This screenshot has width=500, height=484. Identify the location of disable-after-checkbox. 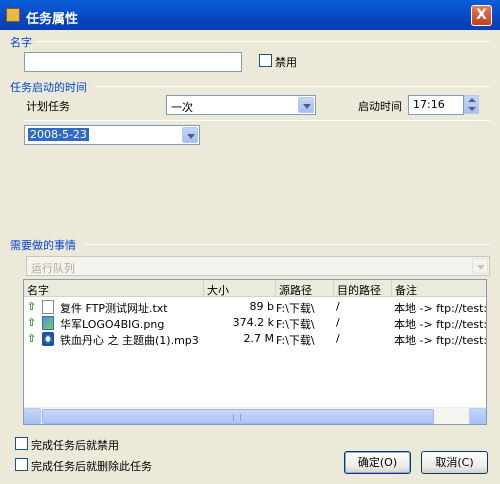
(21, 443).